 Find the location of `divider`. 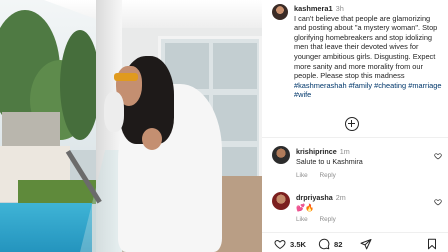

divider is located at coordinates (355, 137).